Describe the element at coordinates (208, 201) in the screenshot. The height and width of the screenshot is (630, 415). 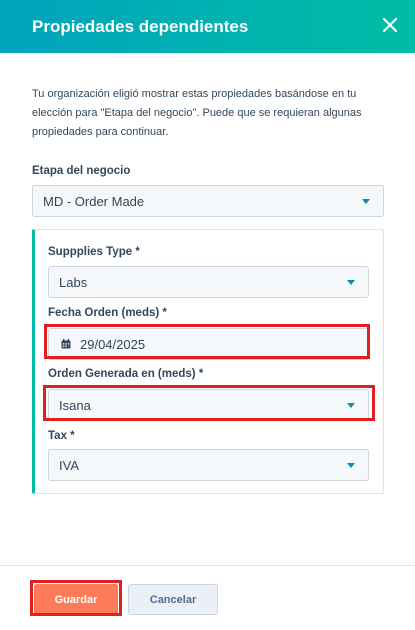
I see `stage-select: MD - Order Made` at that location.